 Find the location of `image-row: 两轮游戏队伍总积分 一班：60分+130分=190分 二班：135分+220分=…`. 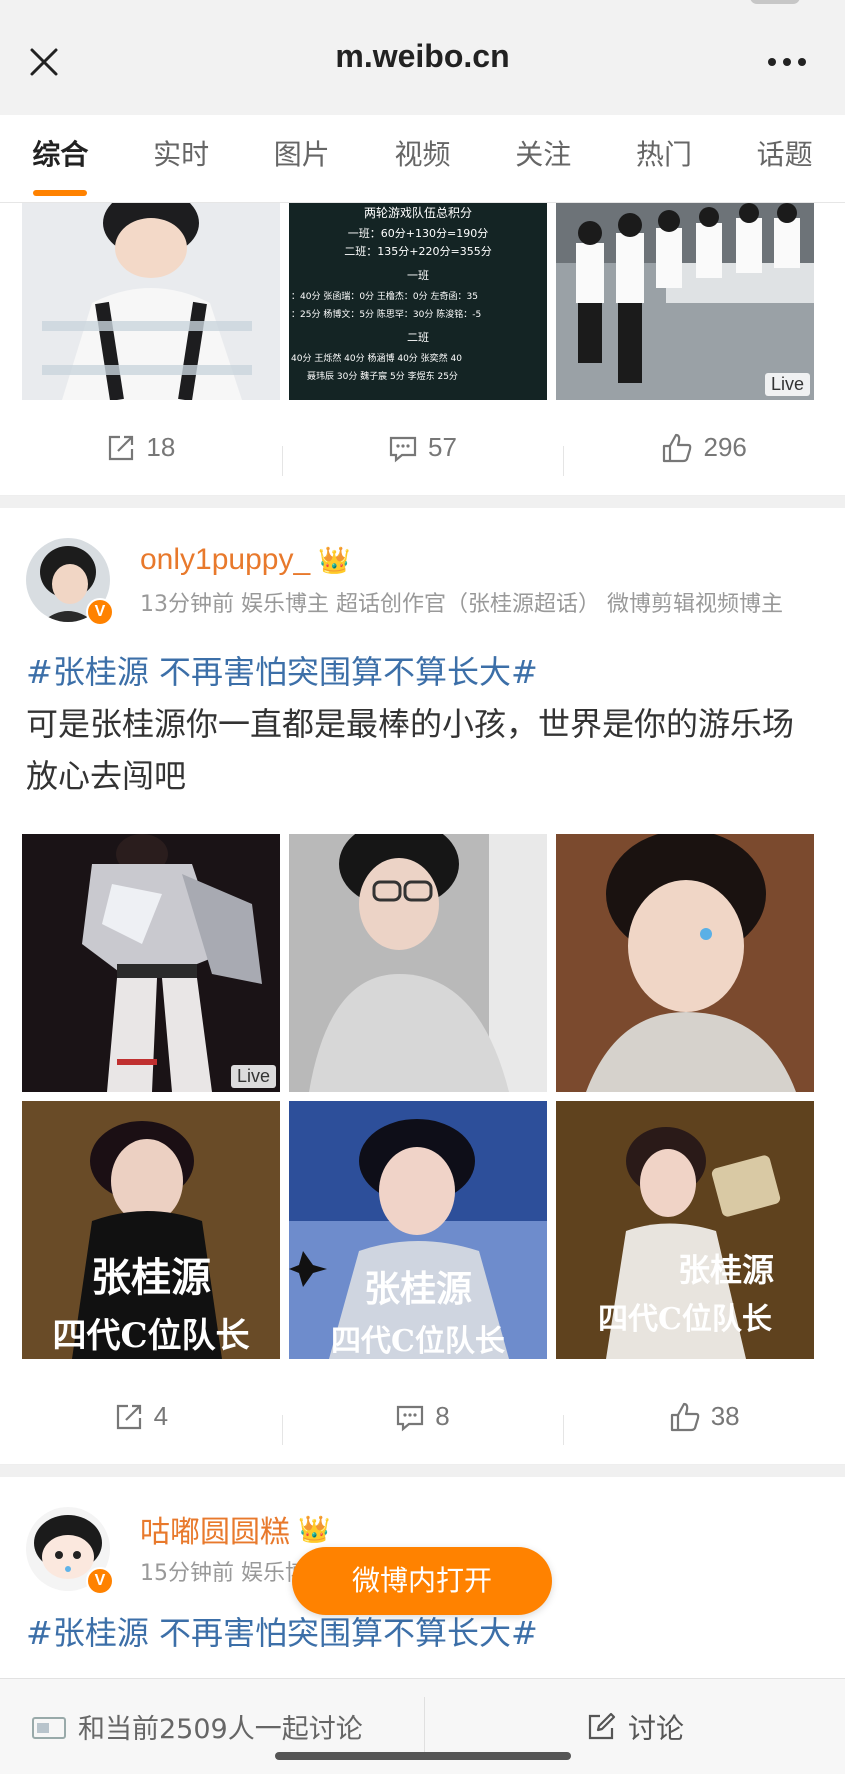

image-row: 两轮游戏队伍总积分 一班：60分+130分=190分 二班：135分+220分=… is located at coordinates (422, 301).